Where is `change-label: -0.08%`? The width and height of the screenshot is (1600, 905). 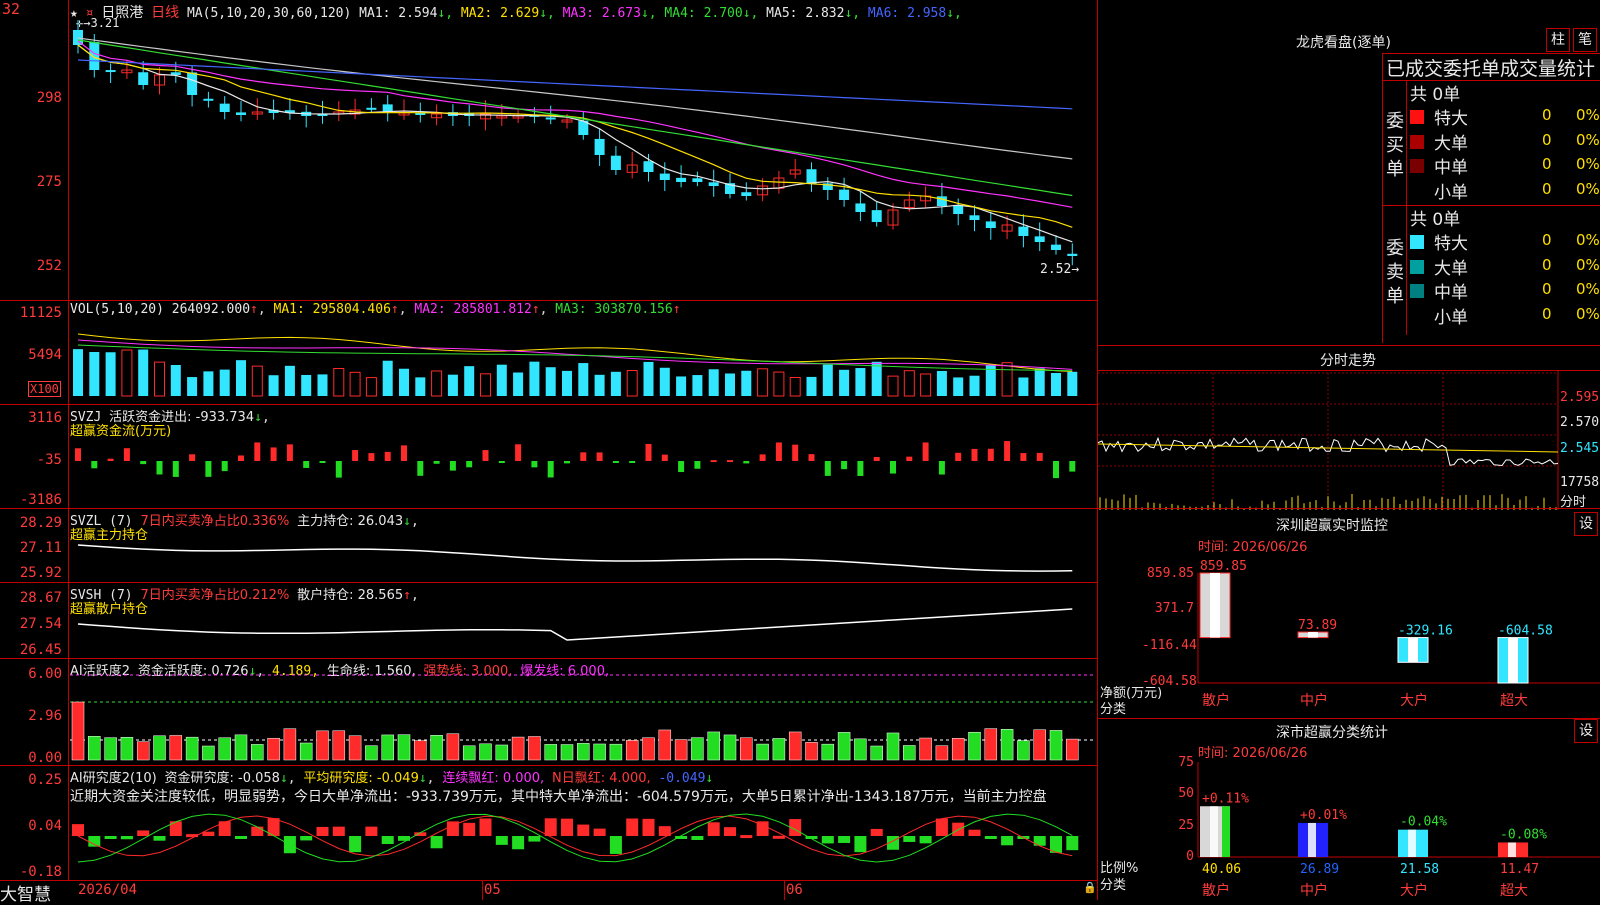 change-label: -0.08% is located at coordinates (1523, 834).